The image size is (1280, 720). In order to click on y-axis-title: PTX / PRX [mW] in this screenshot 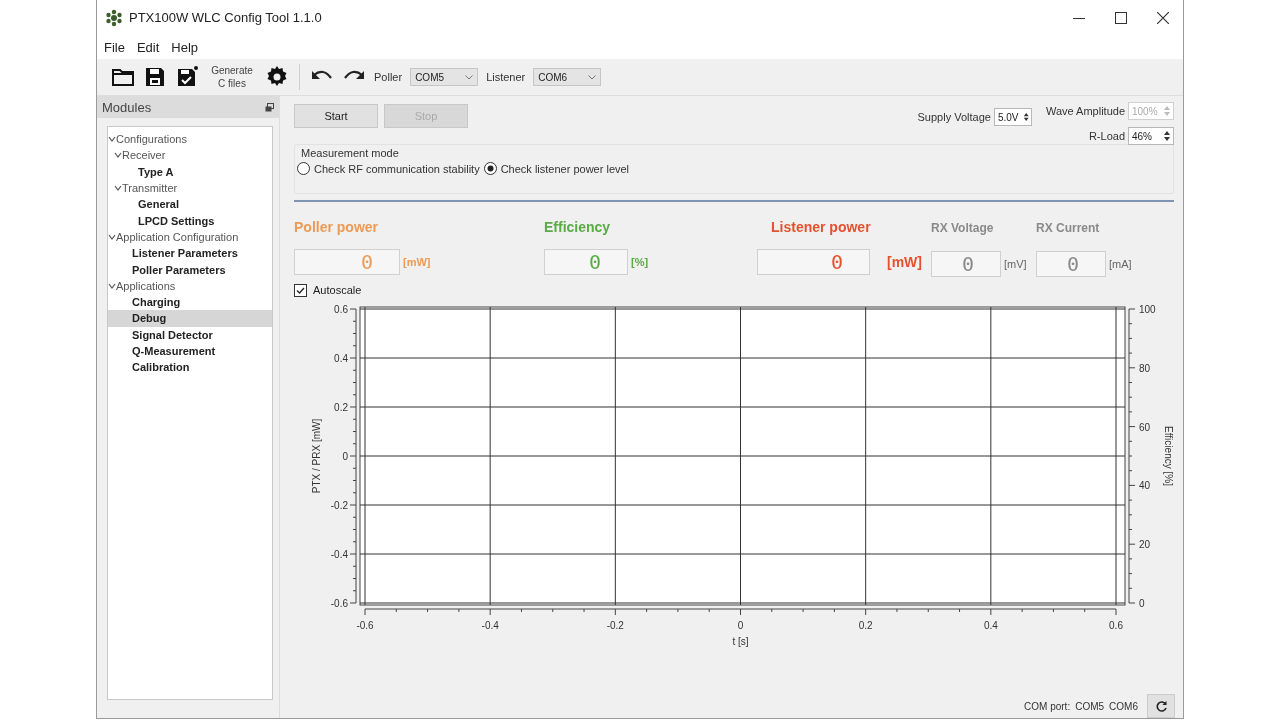, I will do `click(316, 456)`.